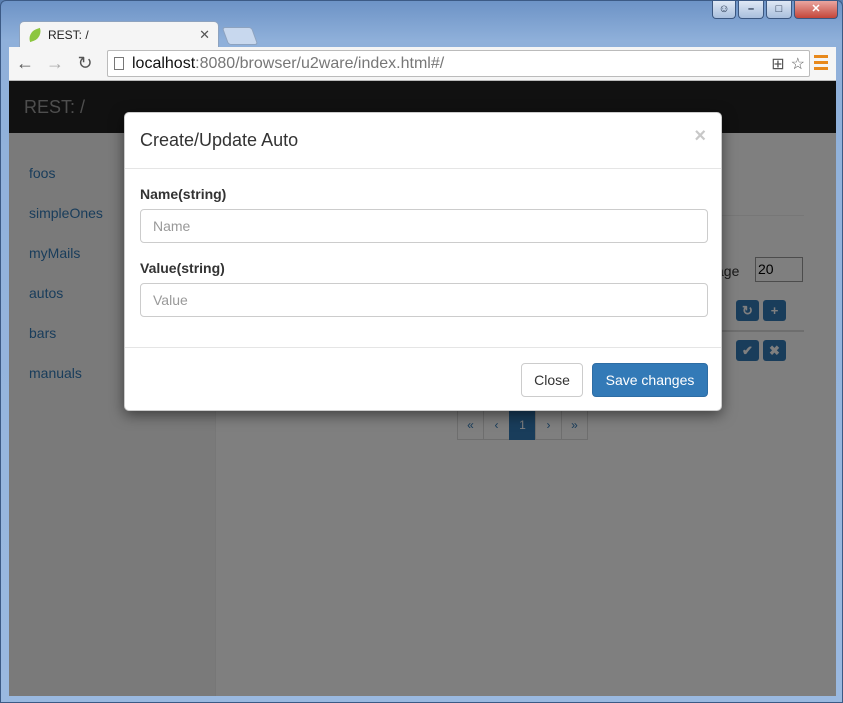 This screenshot has width=843, height=703. What do you see at coordinates (55, 63) in the screenshot?
I see `forward-arrow-icon: →` at bounding box center [55, 63].